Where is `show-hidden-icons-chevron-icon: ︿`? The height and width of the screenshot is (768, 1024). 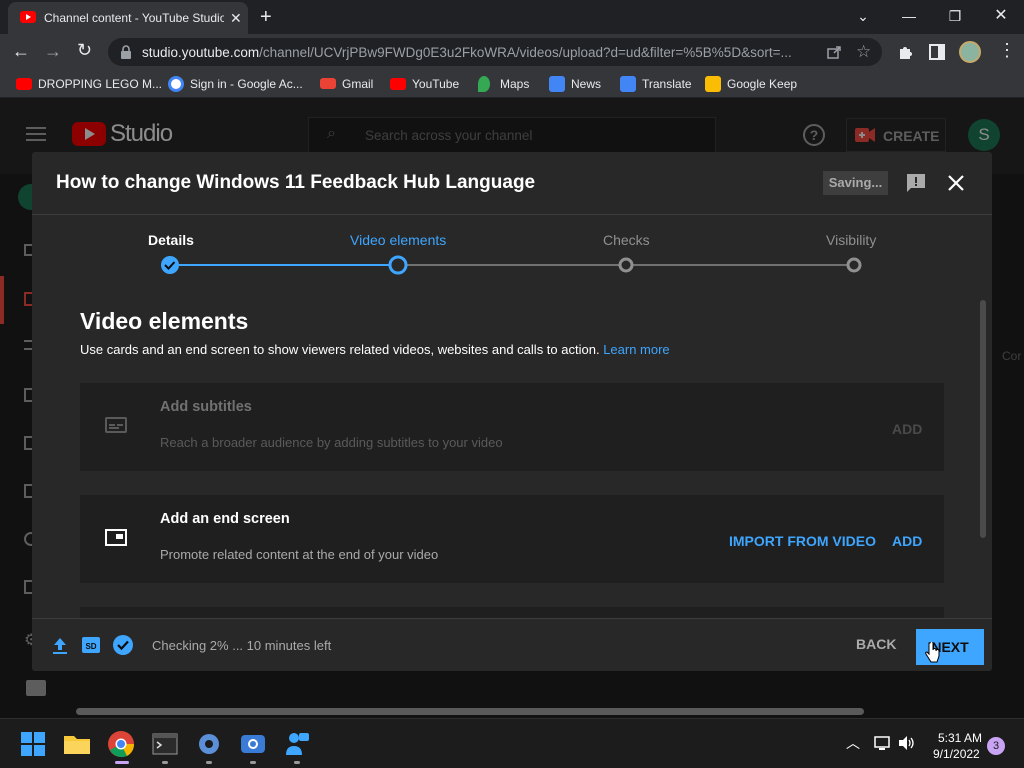
show-hidden-icons-chevron-icon: ︿ is located at coordinates (853, 743).